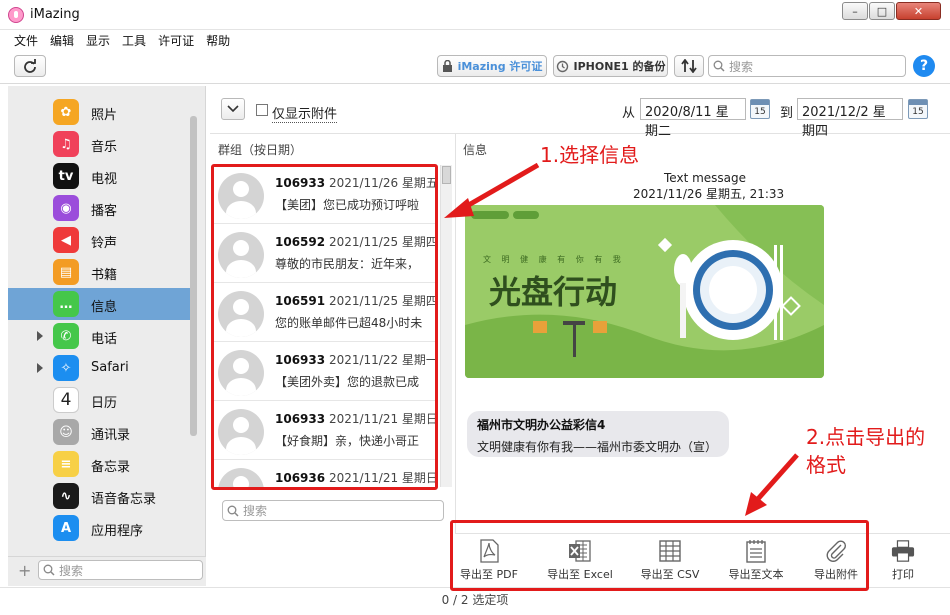 The height and width of the screenshot is (615, 950). Describe the element at coordinates (99, 112) in the screenshot. I see `sidebar-item: ✿ 照片` at that location.